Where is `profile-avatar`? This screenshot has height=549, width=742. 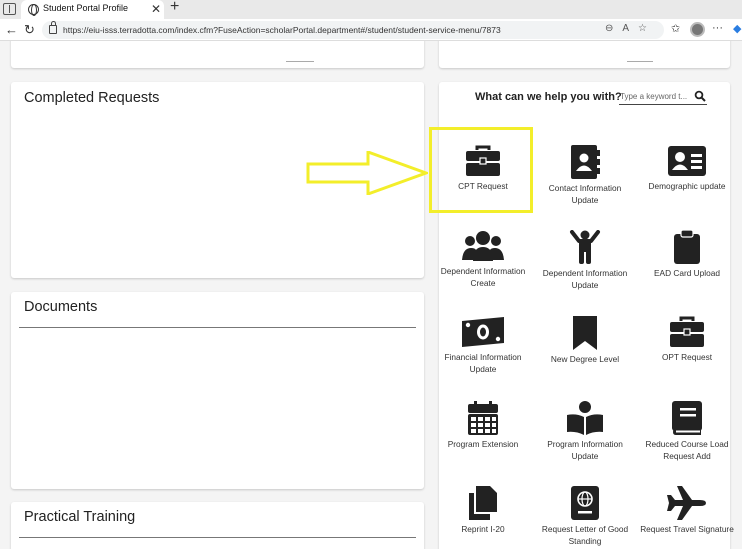 profile-avatar is located at coordinates (697, 29).